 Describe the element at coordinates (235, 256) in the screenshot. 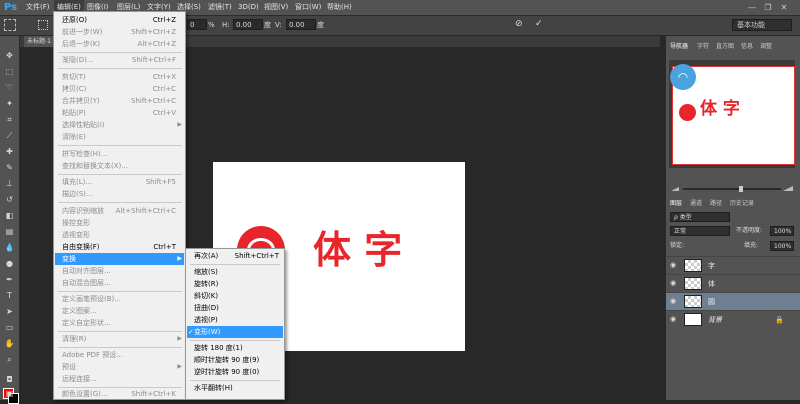

I see `submenu-item-again: 再次(A) Shift+Ctrl+T` at that location.